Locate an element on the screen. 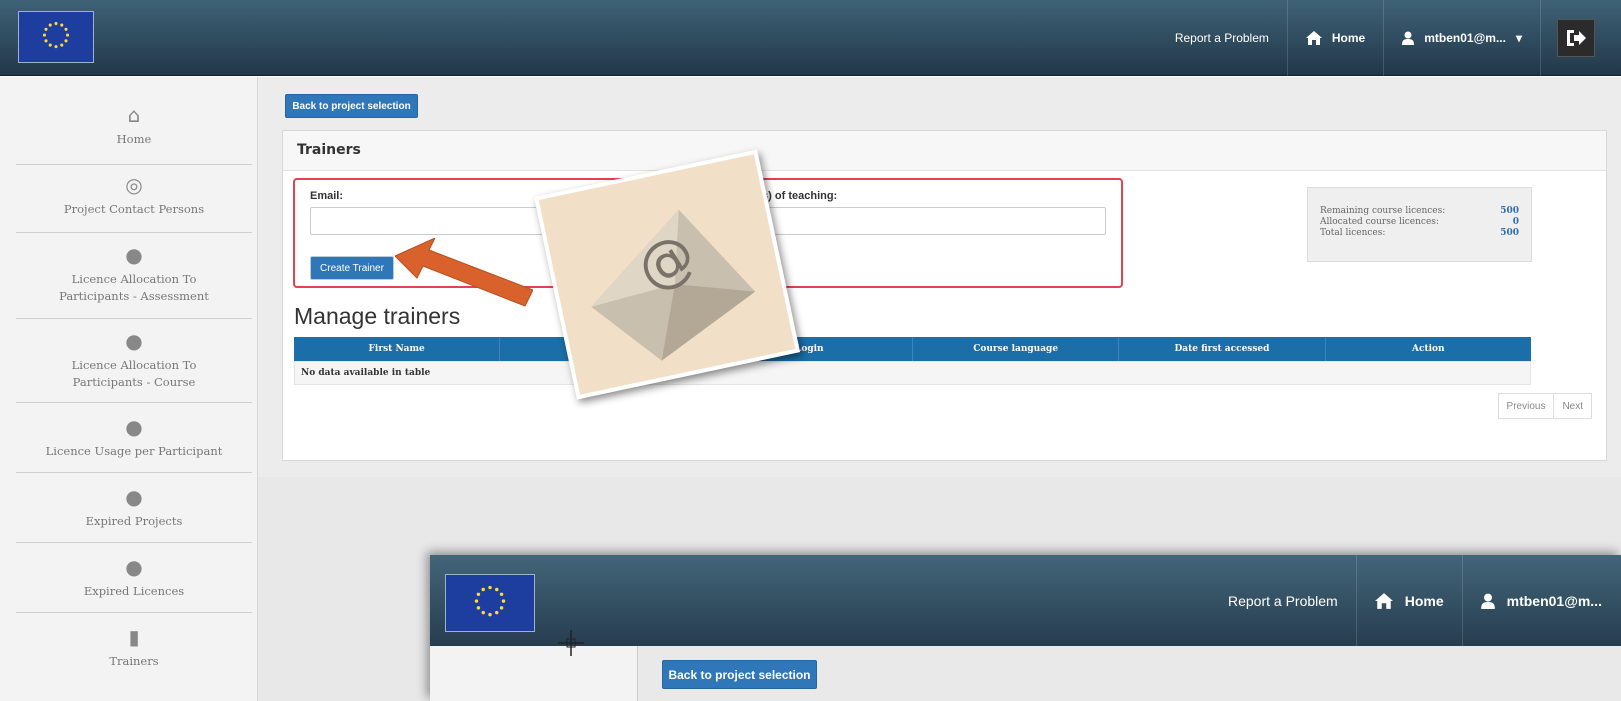  sidebar-item-expired-licences: ● Expired Licences is located at coordinates (134, 578).